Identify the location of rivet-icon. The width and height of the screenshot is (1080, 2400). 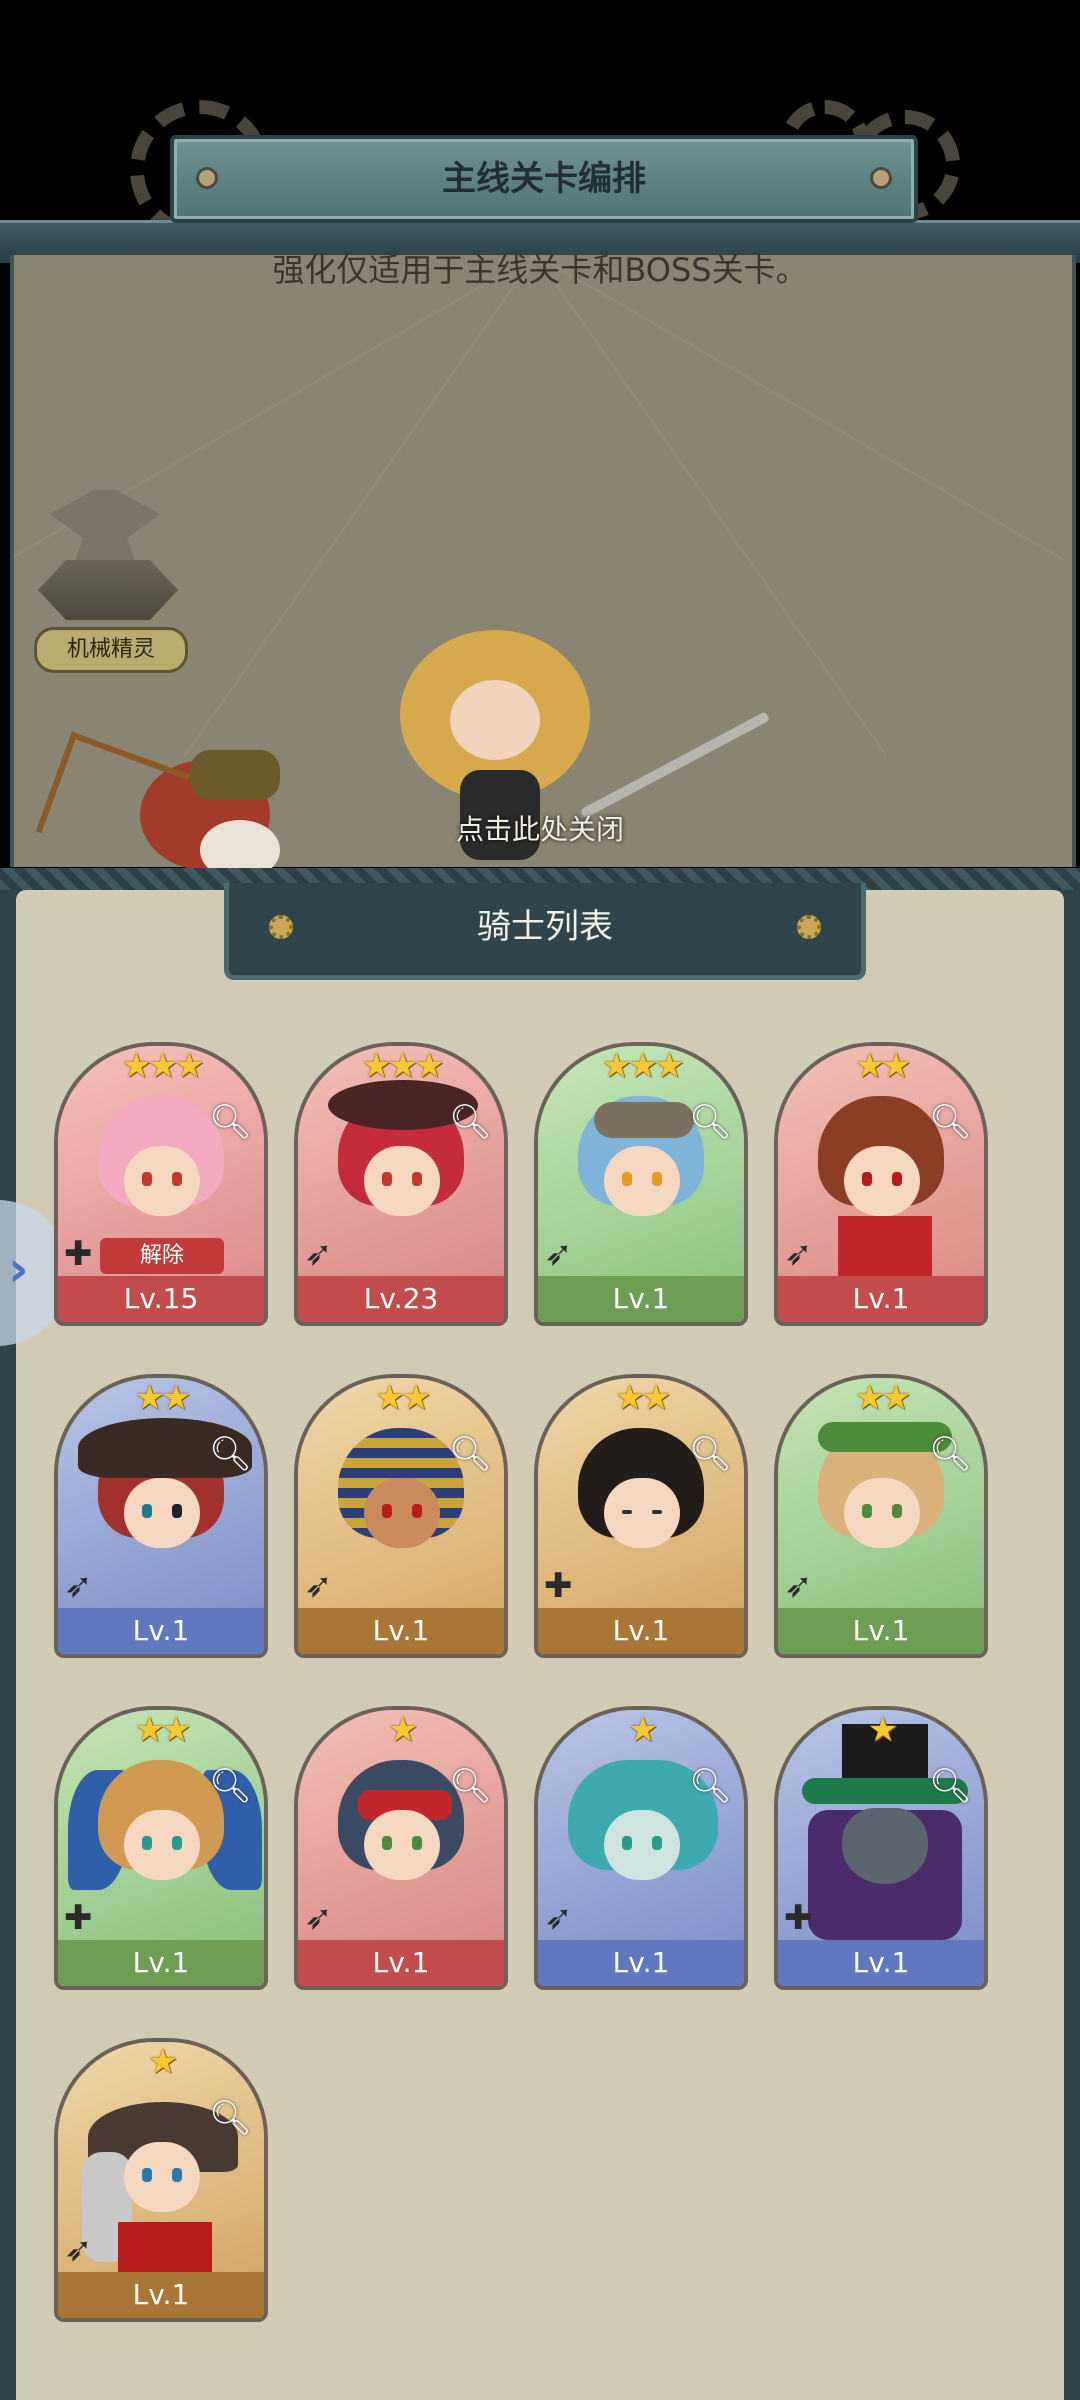
(881, 178).